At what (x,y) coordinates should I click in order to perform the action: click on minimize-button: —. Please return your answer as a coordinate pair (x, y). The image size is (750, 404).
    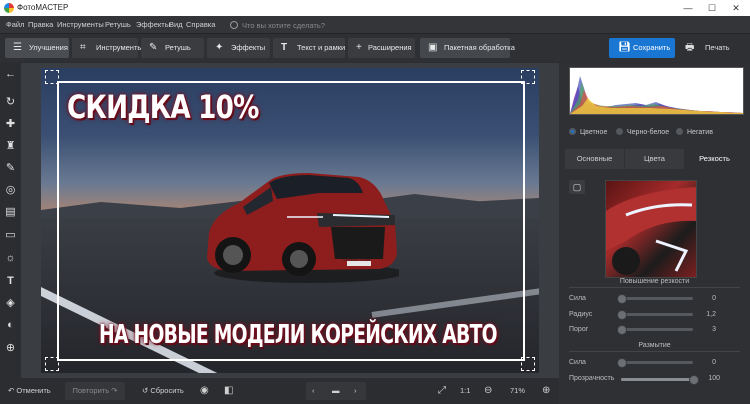
    Looking at the image, I should click on (688, 8).